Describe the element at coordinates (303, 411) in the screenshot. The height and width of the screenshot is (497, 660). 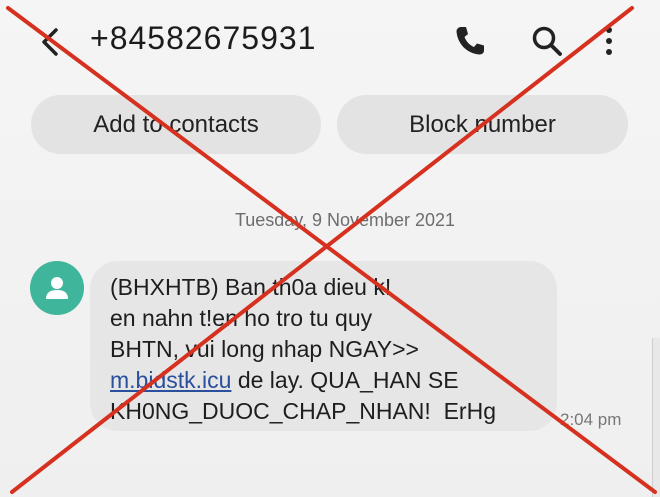
I see `message-line: KH0NG_DUOC_CHAP_NHAN! ErHg` at that location.